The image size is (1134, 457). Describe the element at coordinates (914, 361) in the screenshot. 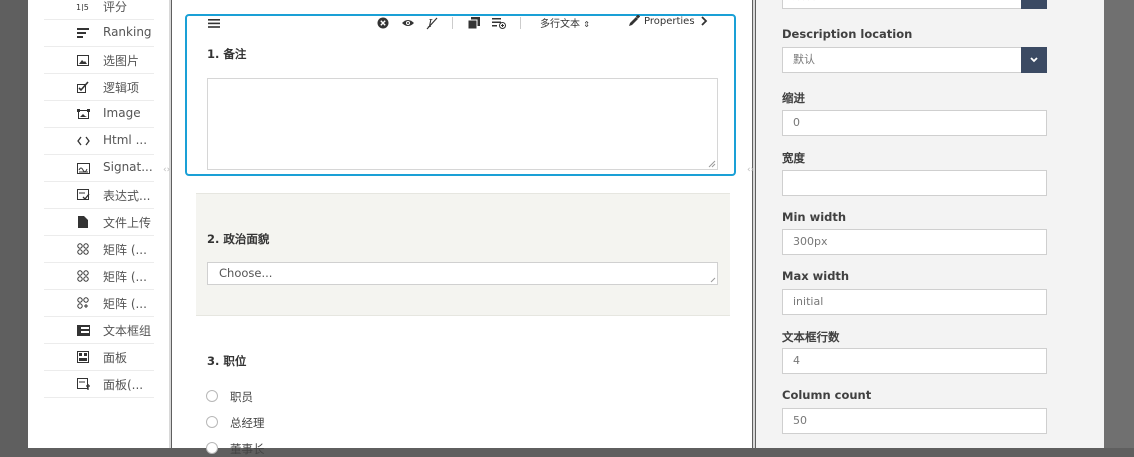

I see `rows-input: 4` at that location.